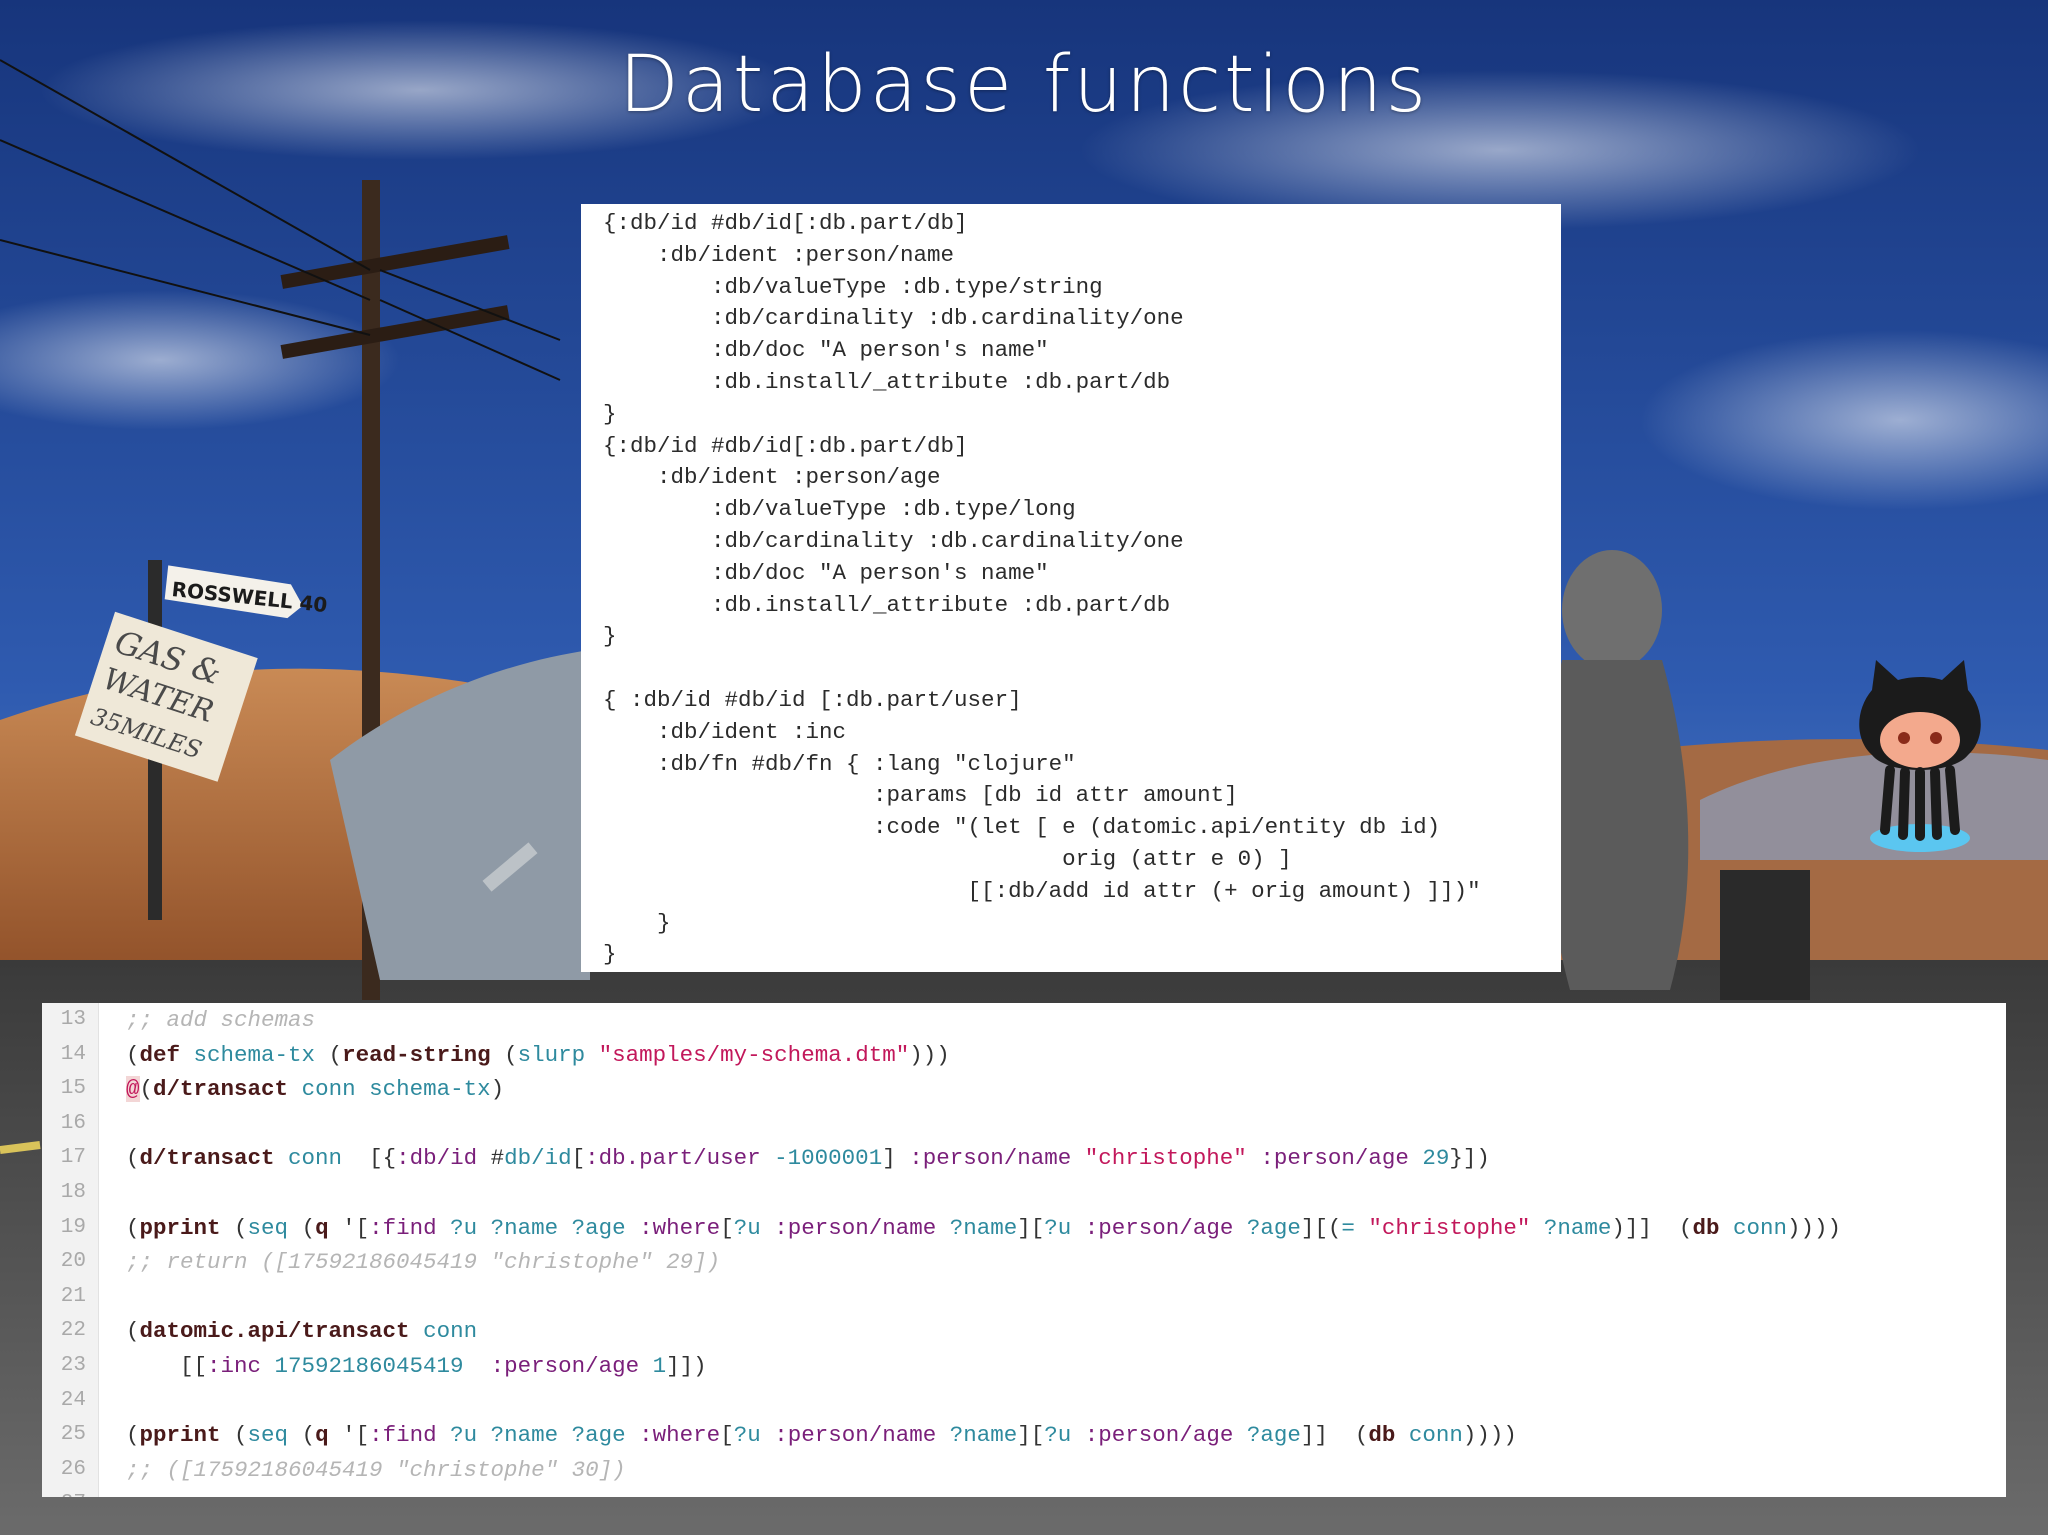  Describe the element at coordinates (1042, 890) in the screenshot. I see `schema-code-line: [[:db/add id attr (+ orig amount) ]])"` at that location.